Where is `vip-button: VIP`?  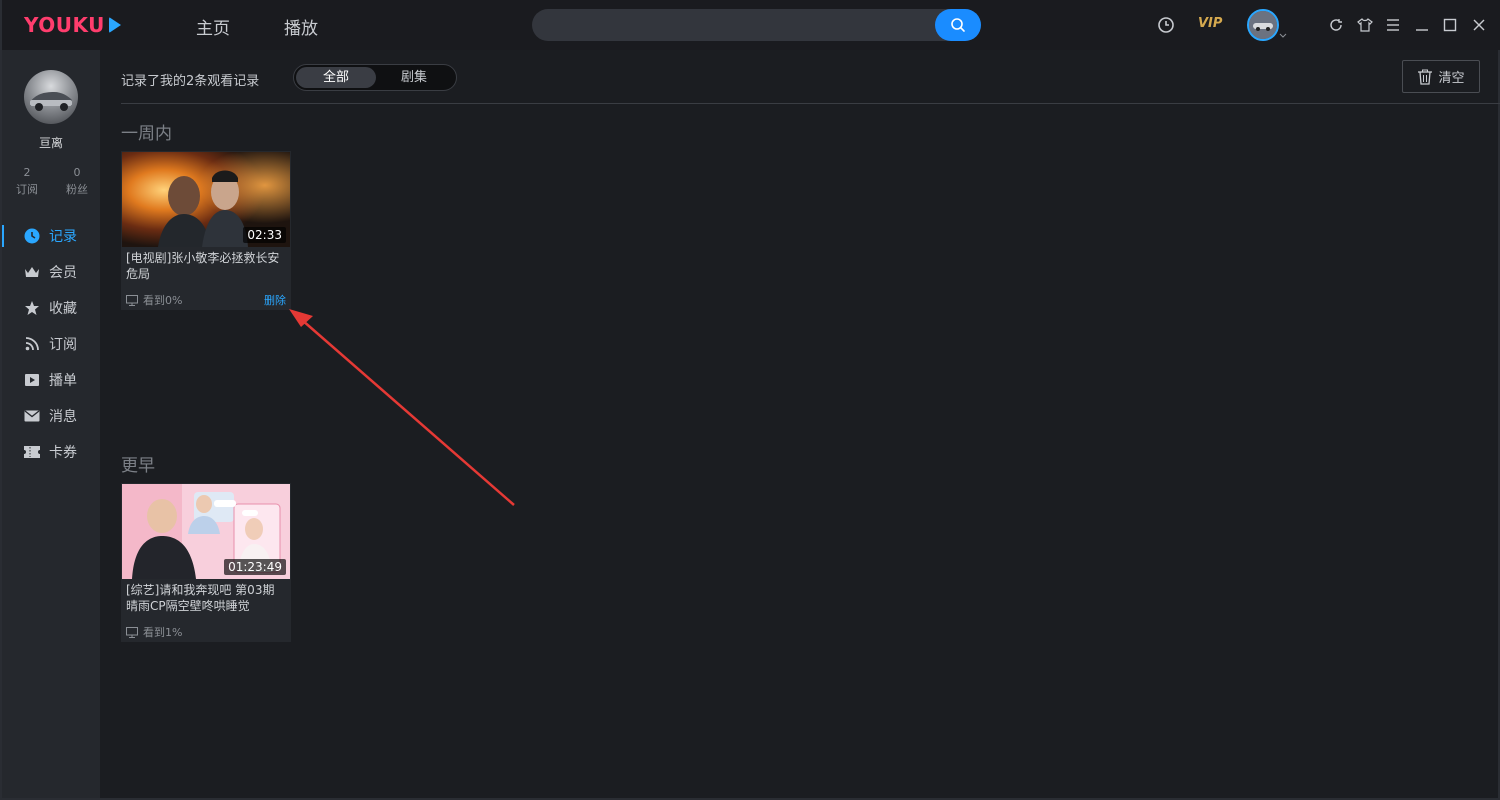 vip-button: VIP is located at coordinates (1210, 23).